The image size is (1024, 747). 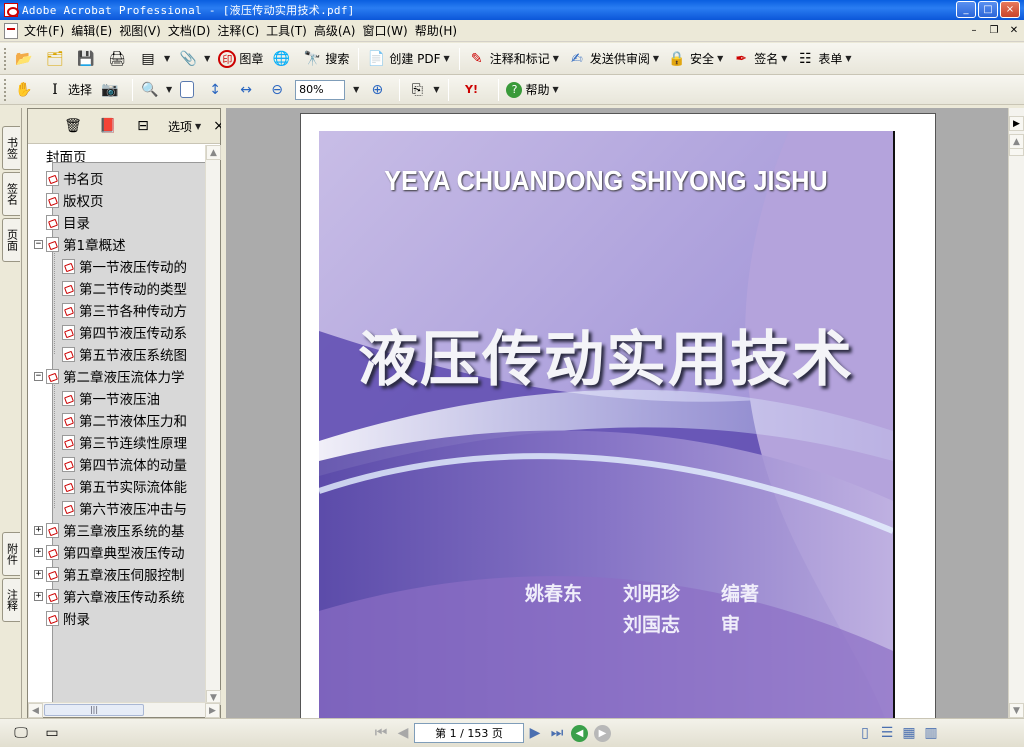 I want to click on doc-restore-button: ❐, so click(x=994, y=30).